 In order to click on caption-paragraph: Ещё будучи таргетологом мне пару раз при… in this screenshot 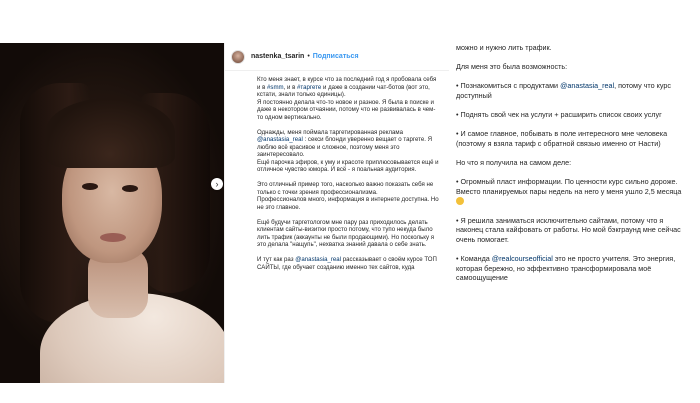, I will do `click(346, 233)`.